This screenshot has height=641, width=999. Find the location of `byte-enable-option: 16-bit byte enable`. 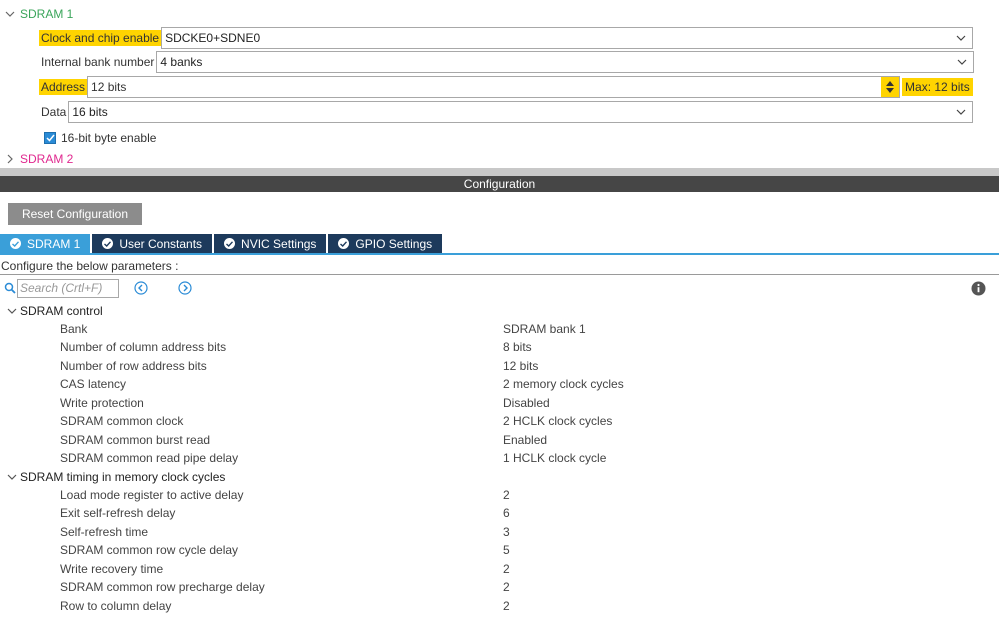

byte-enable-option: 16-bit byte enable is located at coordinates (100, 138).